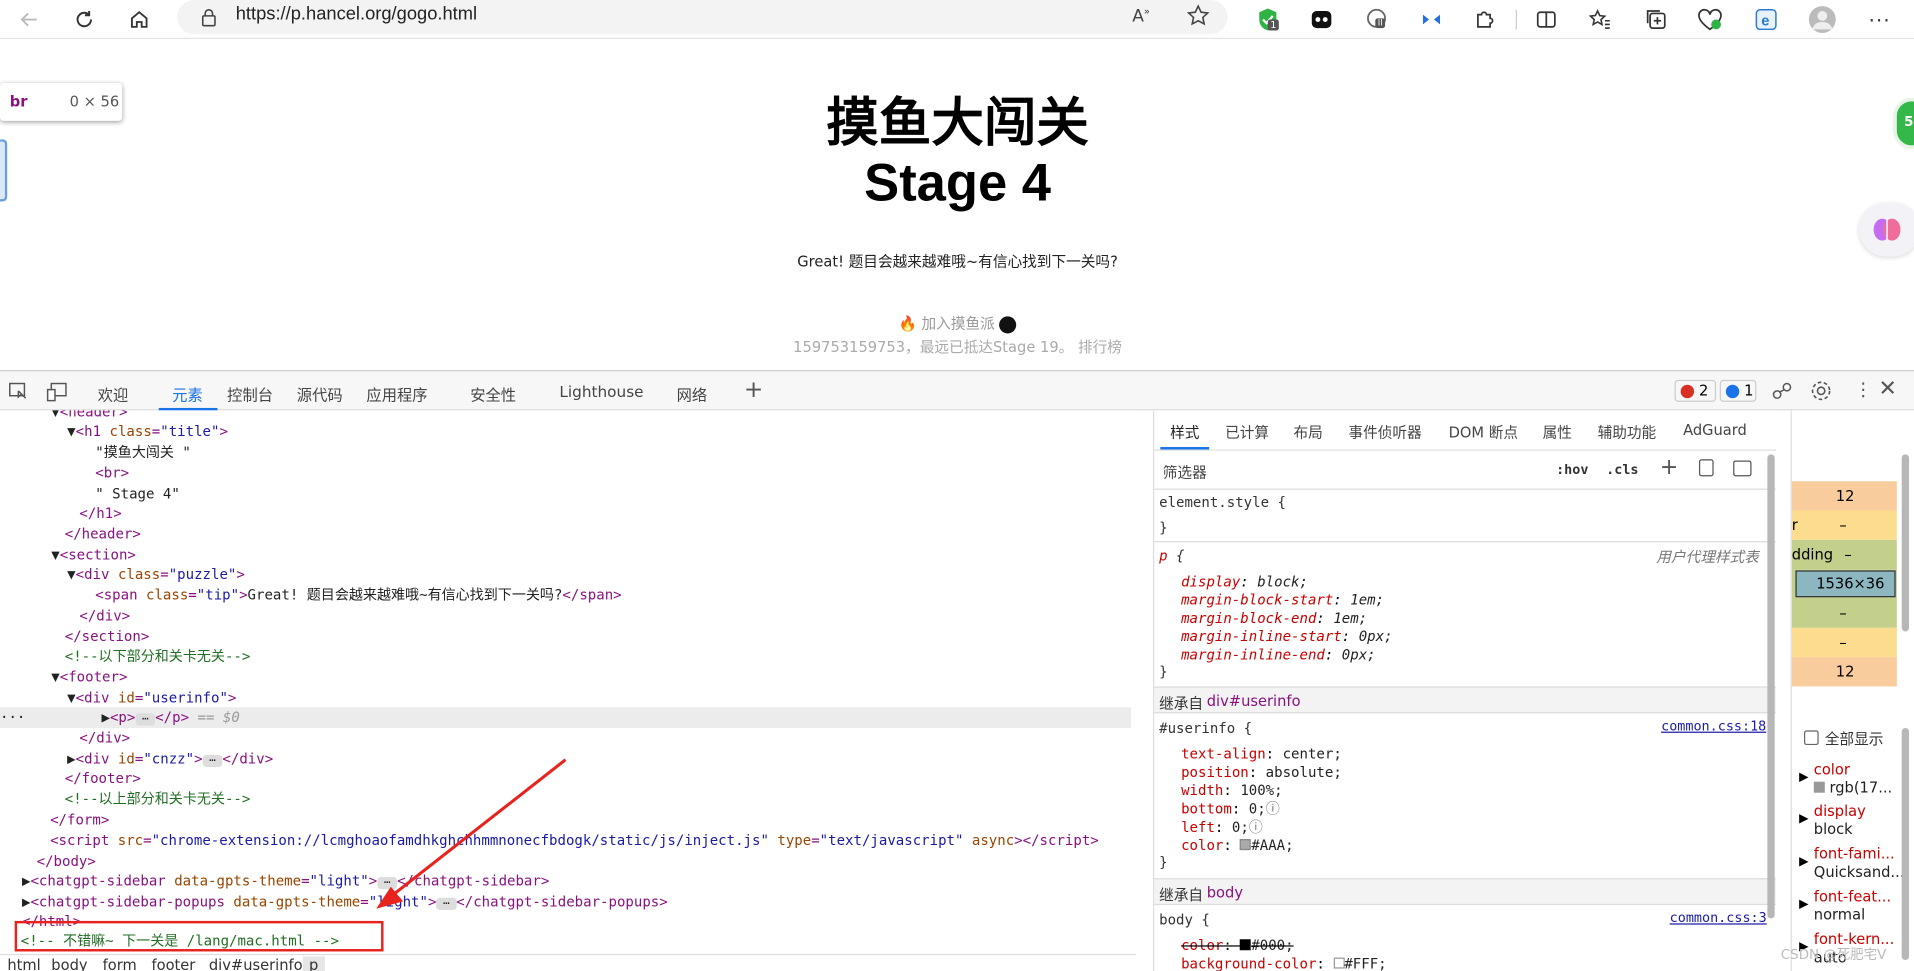 This screenshot has width=1914, height=971. I want to click on crumb-html: html, so click(23, 963).